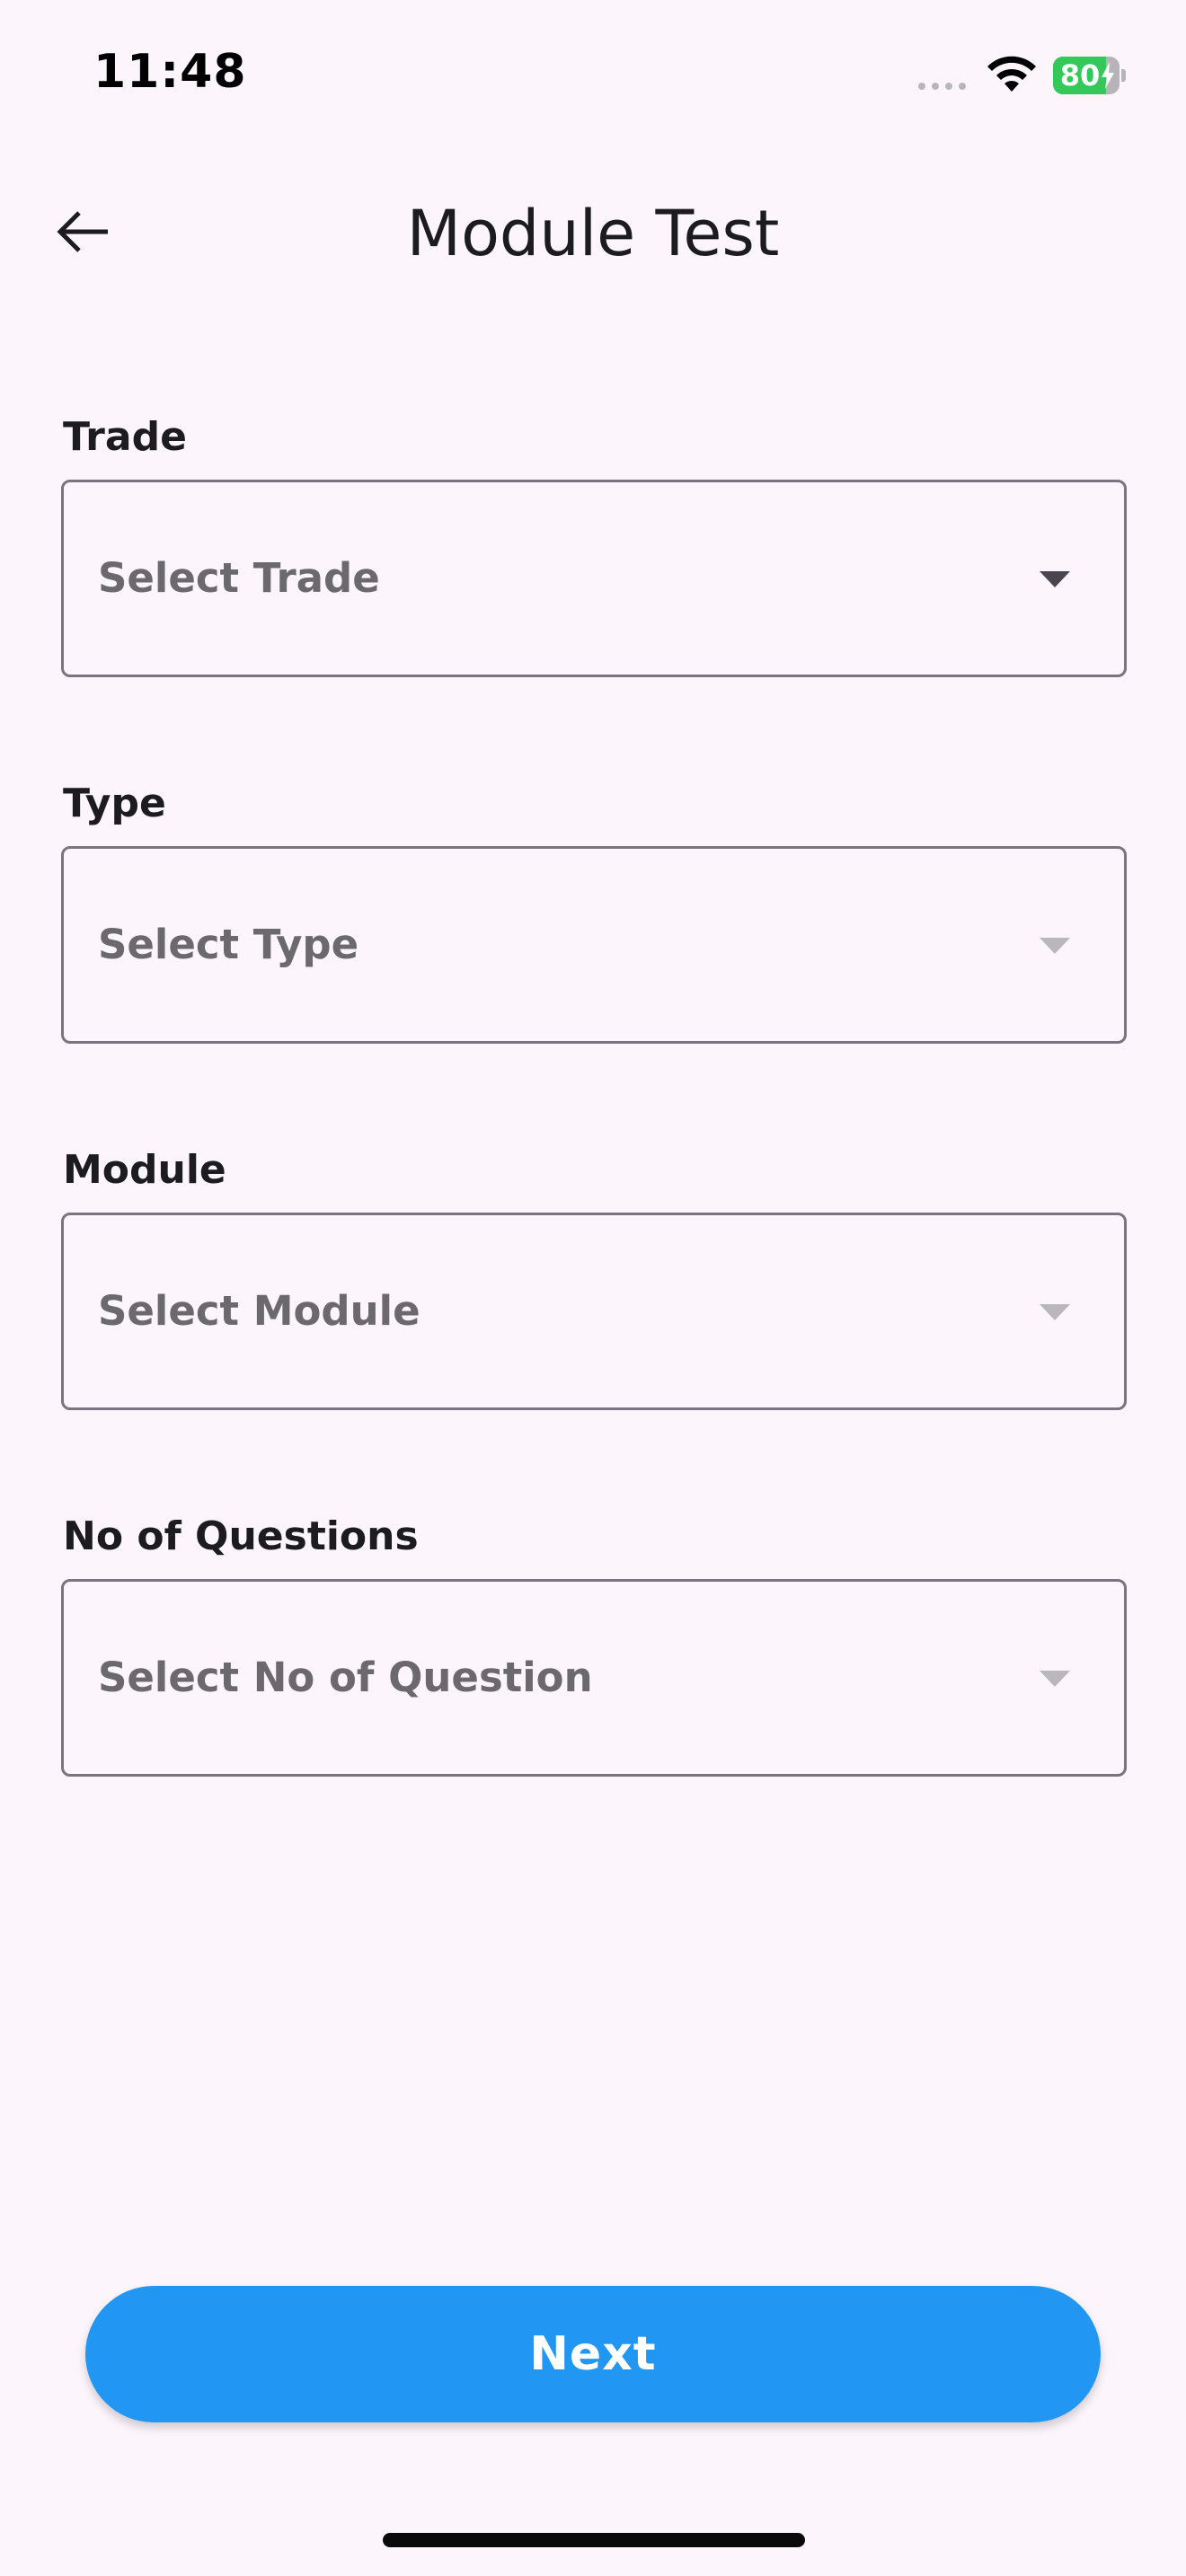 The height and width of the screenshot is (2576, 1186). I want to click on next-button-label: Next, so click(593, 2354).